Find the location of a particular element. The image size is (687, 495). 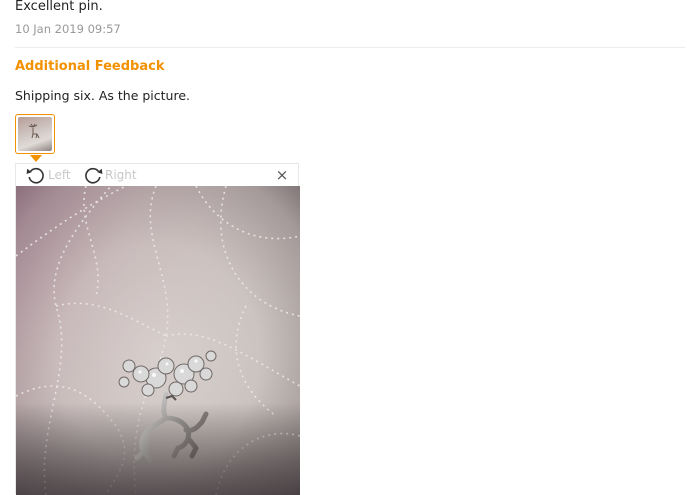

rotate-left-button: Left is located at coordinates (48, 175).